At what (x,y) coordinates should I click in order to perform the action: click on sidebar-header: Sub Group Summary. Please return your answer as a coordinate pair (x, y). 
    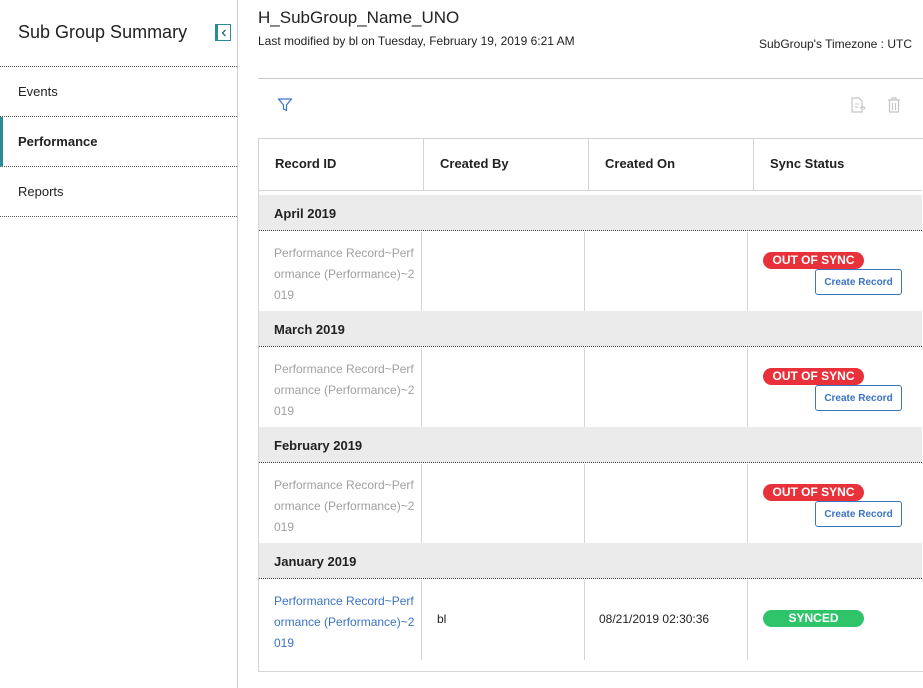
    Looking at the image, I should click on (118, 33).